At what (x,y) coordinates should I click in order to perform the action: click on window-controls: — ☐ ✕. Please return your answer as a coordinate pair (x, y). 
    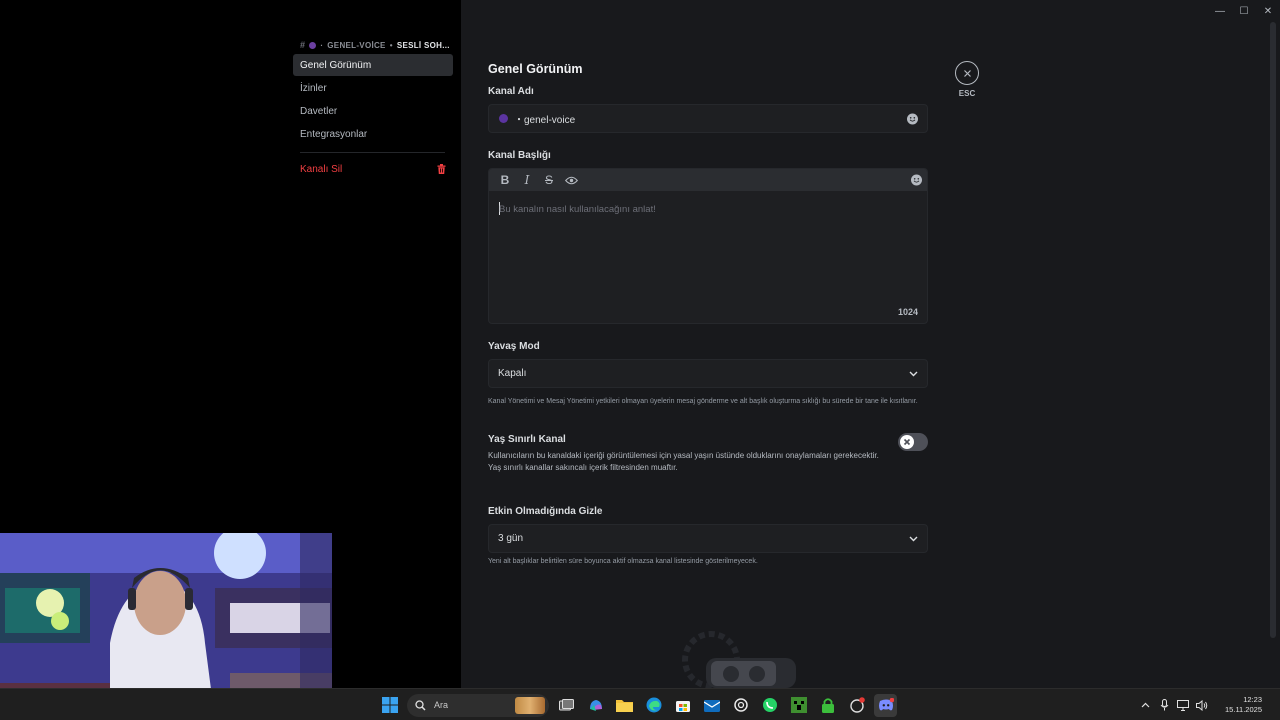
    Looking at the image, I should click on (1244, 11).